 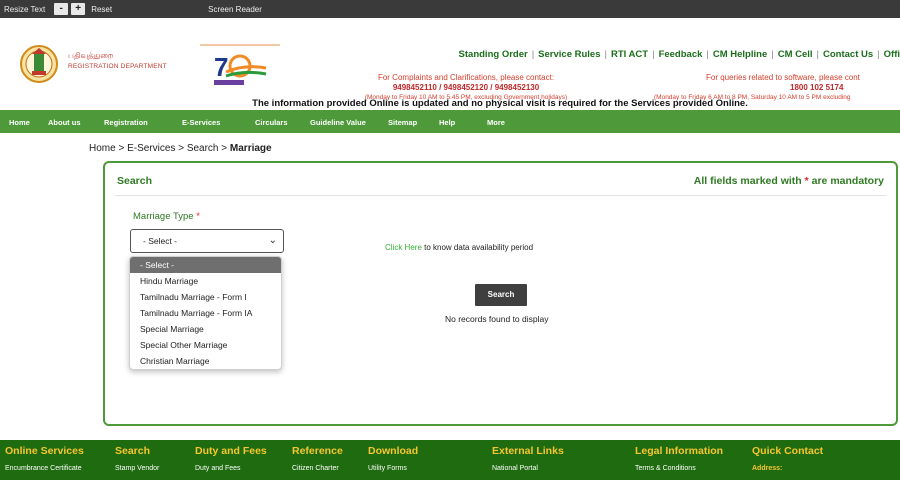 What do you see at coordinates (133, 451) in the screenshot?
I see `footer-heading-search: Search` at bounding box center [133, 451].